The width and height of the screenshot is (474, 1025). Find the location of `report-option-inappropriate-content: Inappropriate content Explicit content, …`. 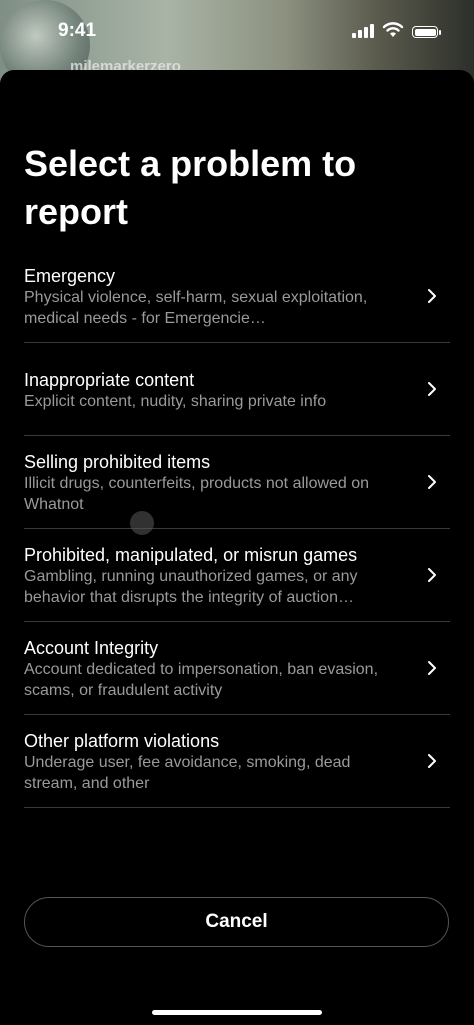

report-option-inappropriate-content: Inappropriate content Explicit content, … is located at coordinates (237, 389).